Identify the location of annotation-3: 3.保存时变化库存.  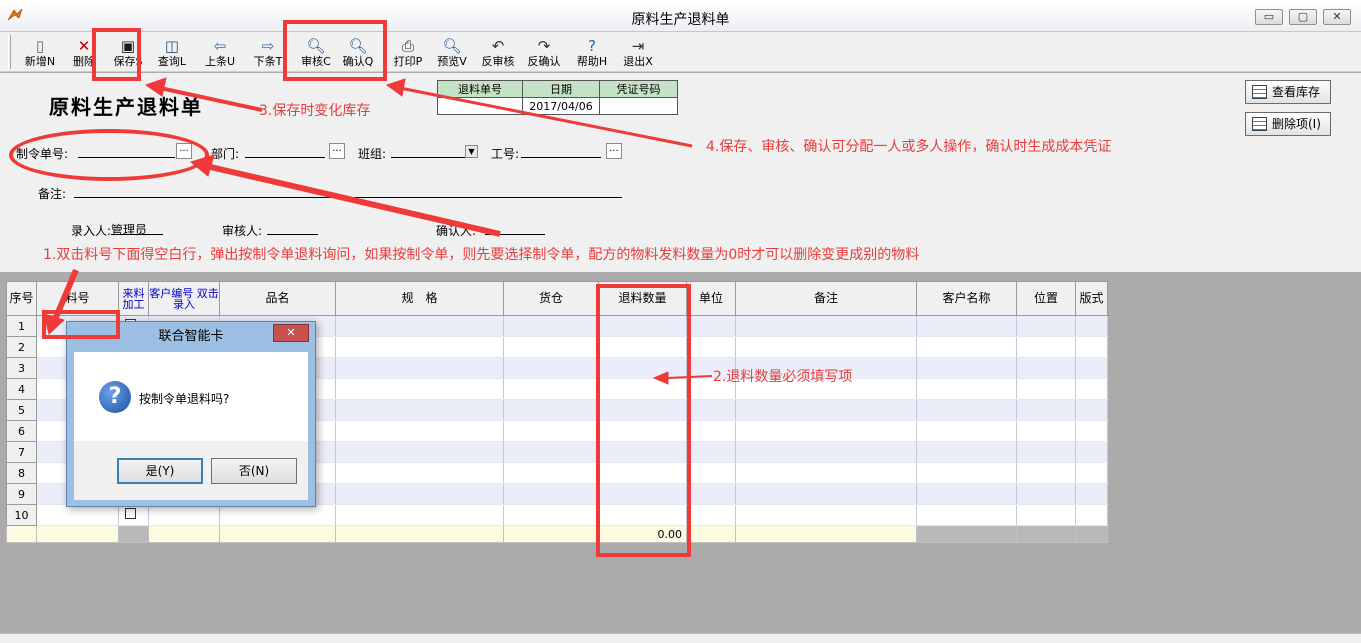
(315, 111).